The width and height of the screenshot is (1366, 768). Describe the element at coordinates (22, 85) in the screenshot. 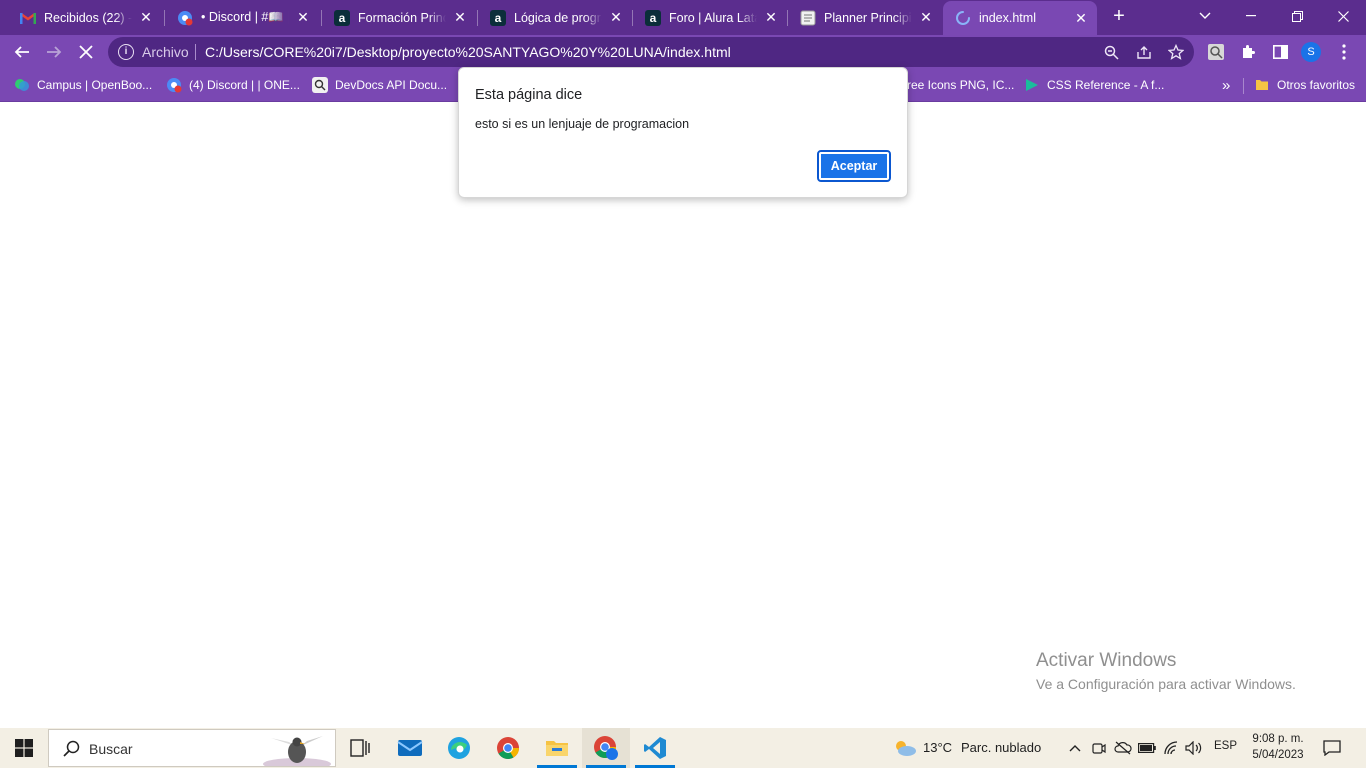

I see `openbootcamp-icon` at that location.